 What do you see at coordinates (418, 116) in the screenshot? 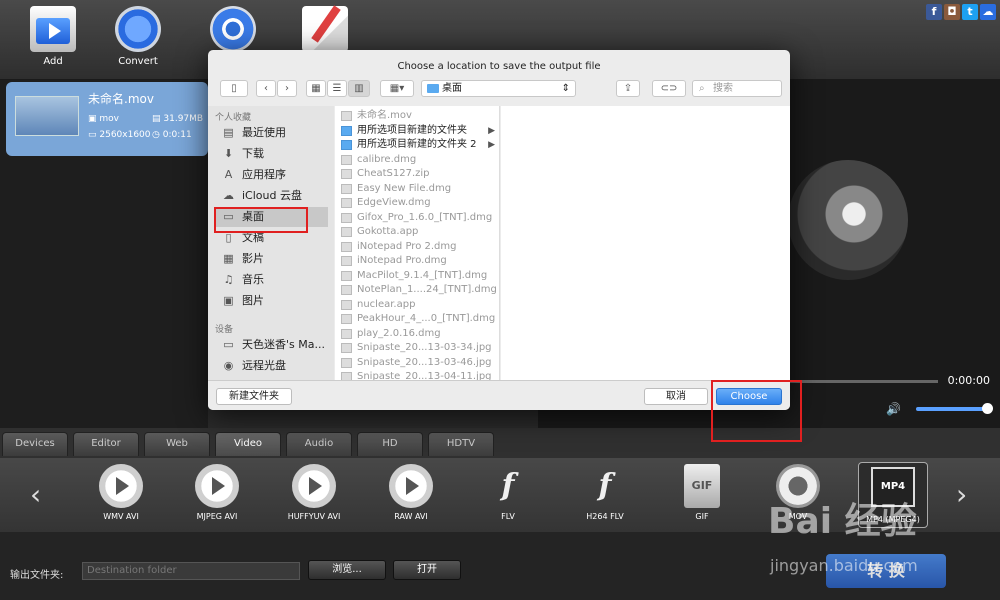
I see `list-item: 未命名.mov` at bounding box center [418, 116].